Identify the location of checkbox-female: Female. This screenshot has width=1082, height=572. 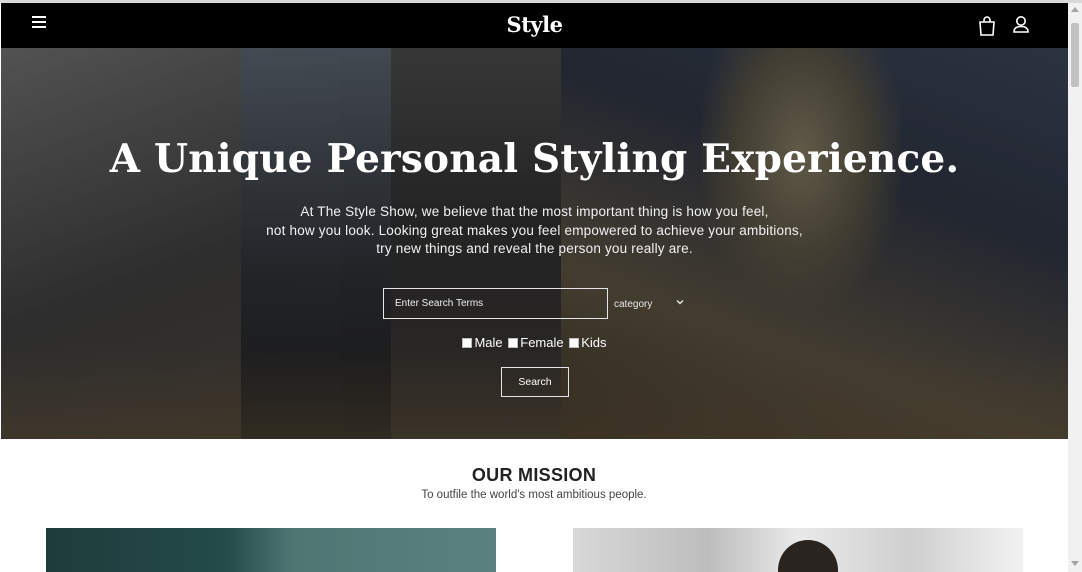
(536, 342).